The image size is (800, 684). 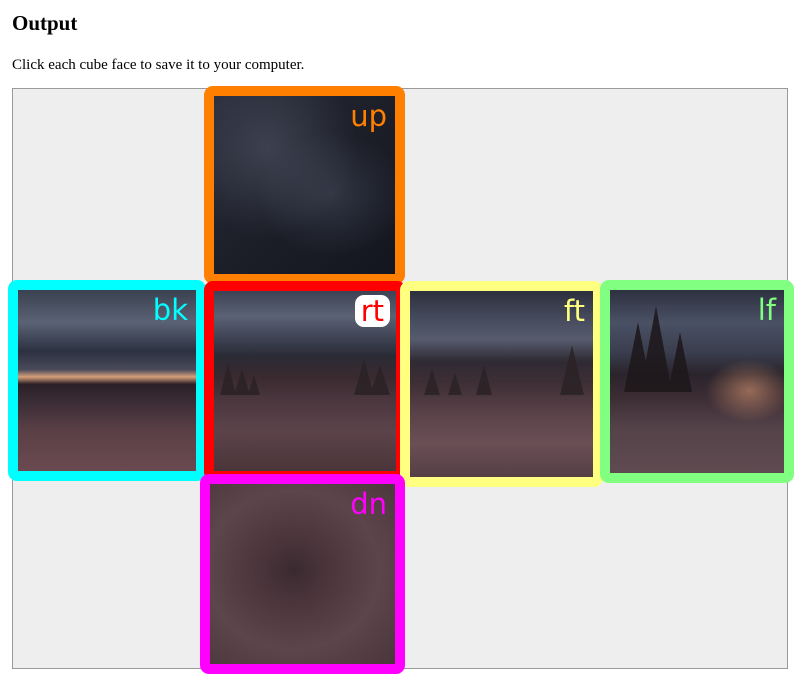 I want to click on face-label-dn: dn, so click(x=368, y=504).